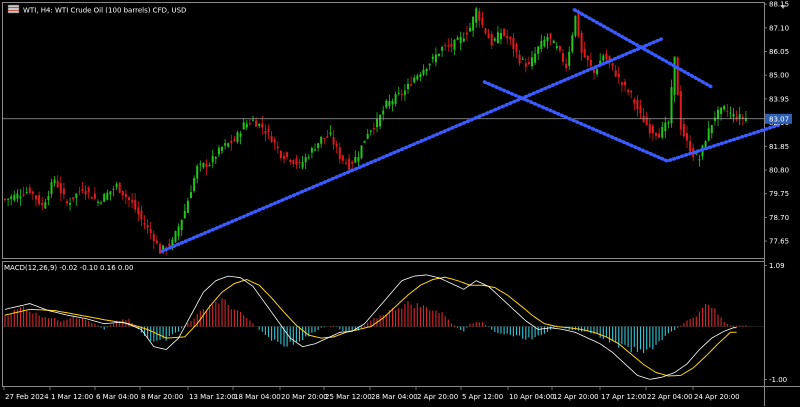 This screenshot has width=800, height=407. What do you see at coordinates (117, 397) in the screenshot?
I see `time-tick-label: 6 Mar 04:00` at bounding box center [117, 397].